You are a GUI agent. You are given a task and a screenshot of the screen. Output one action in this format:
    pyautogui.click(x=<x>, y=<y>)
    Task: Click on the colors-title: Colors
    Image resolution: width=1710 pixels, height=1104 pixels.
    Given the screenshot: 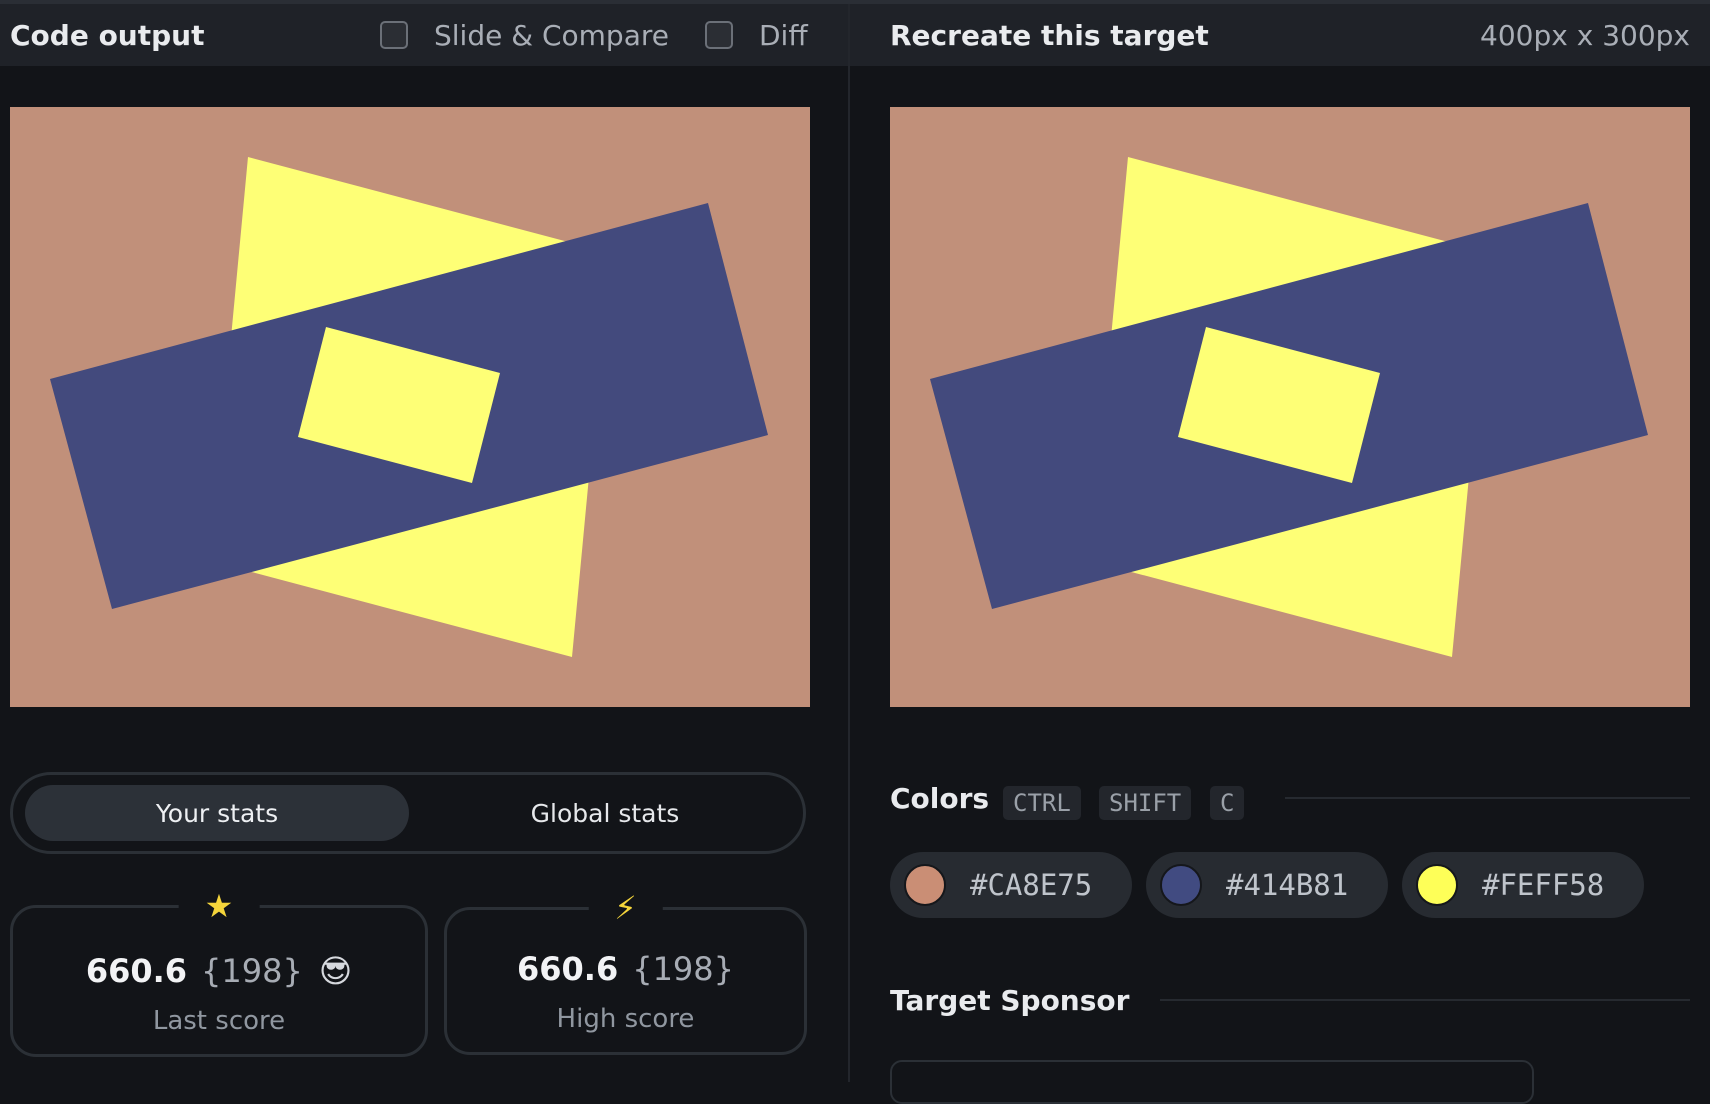 What is the action you would take?
    pyautogui.click(x=940, y=798)
    